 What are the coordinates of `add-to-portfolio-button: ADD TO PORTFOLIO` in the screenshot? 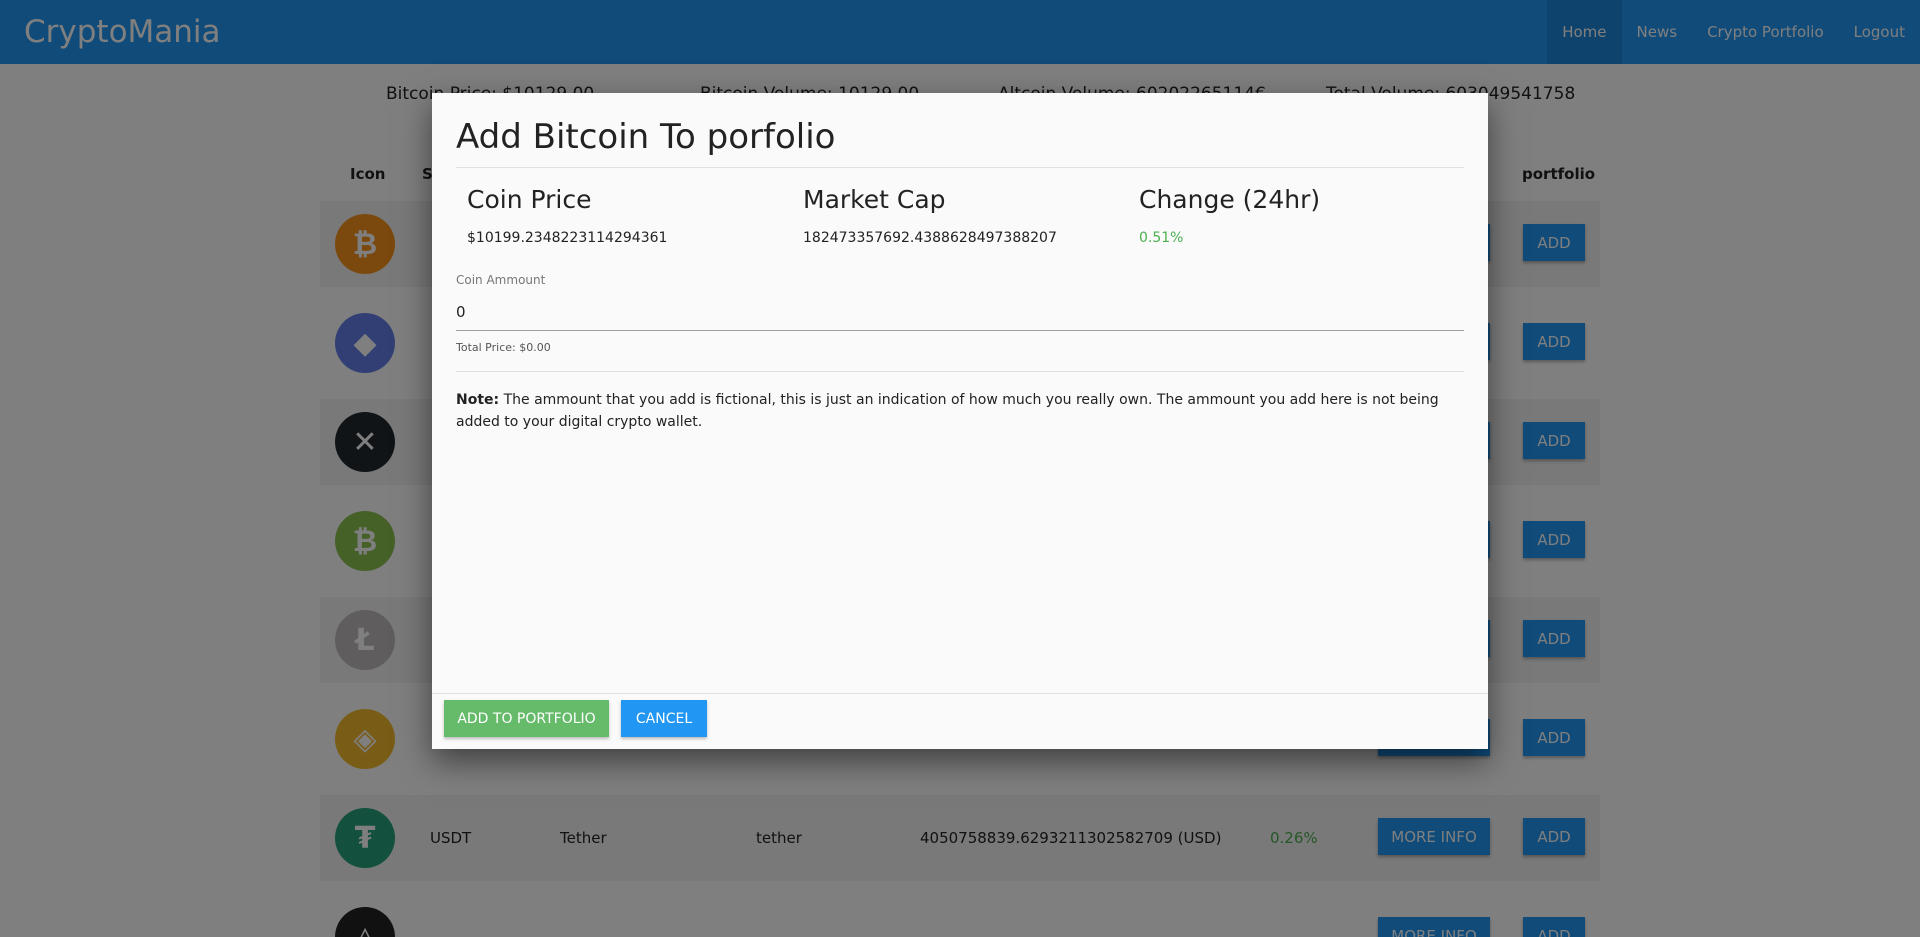 It's located at (526, 718).